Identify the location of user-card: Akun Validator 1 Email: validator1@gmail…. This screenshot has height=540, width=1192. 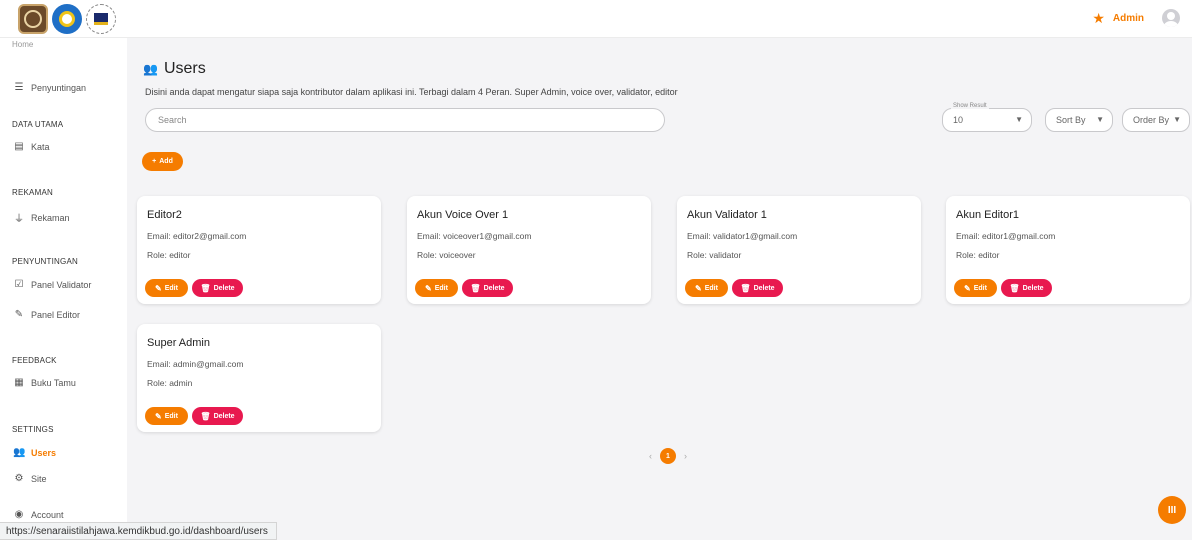
(799, 250).